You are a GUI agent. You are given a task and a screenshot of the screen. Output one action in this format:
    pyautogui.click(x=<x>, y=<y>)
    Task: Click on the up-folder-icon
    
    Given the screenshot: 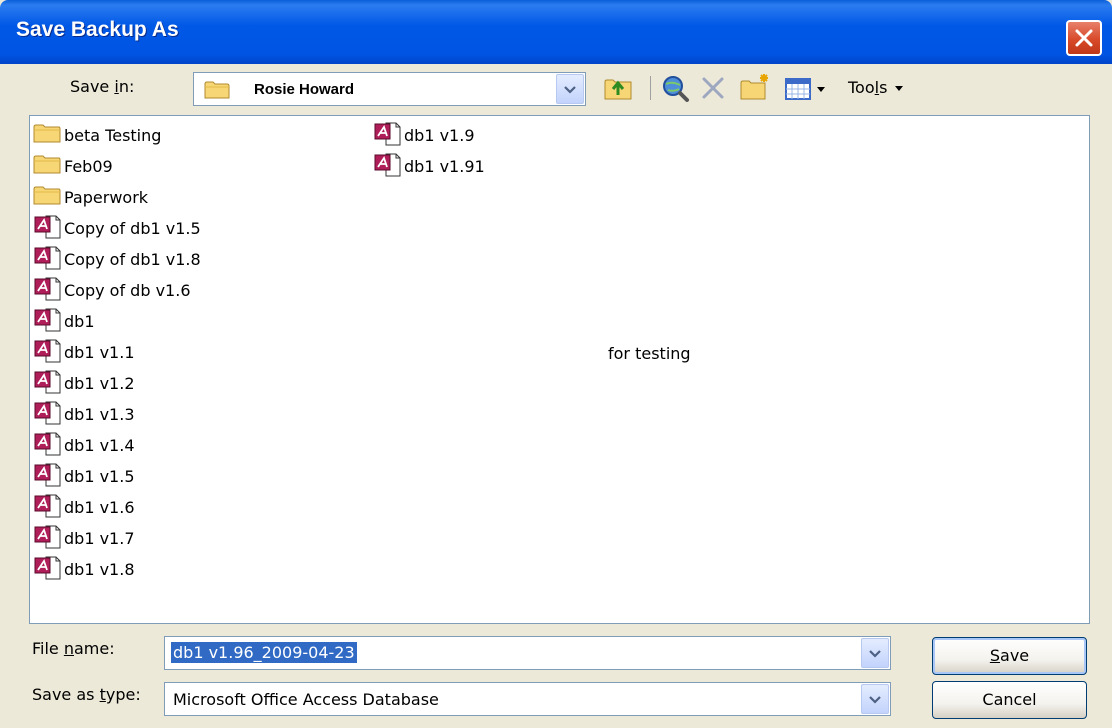 What is the action you would take?
    pyautogui.click(x=618, y=89)
    